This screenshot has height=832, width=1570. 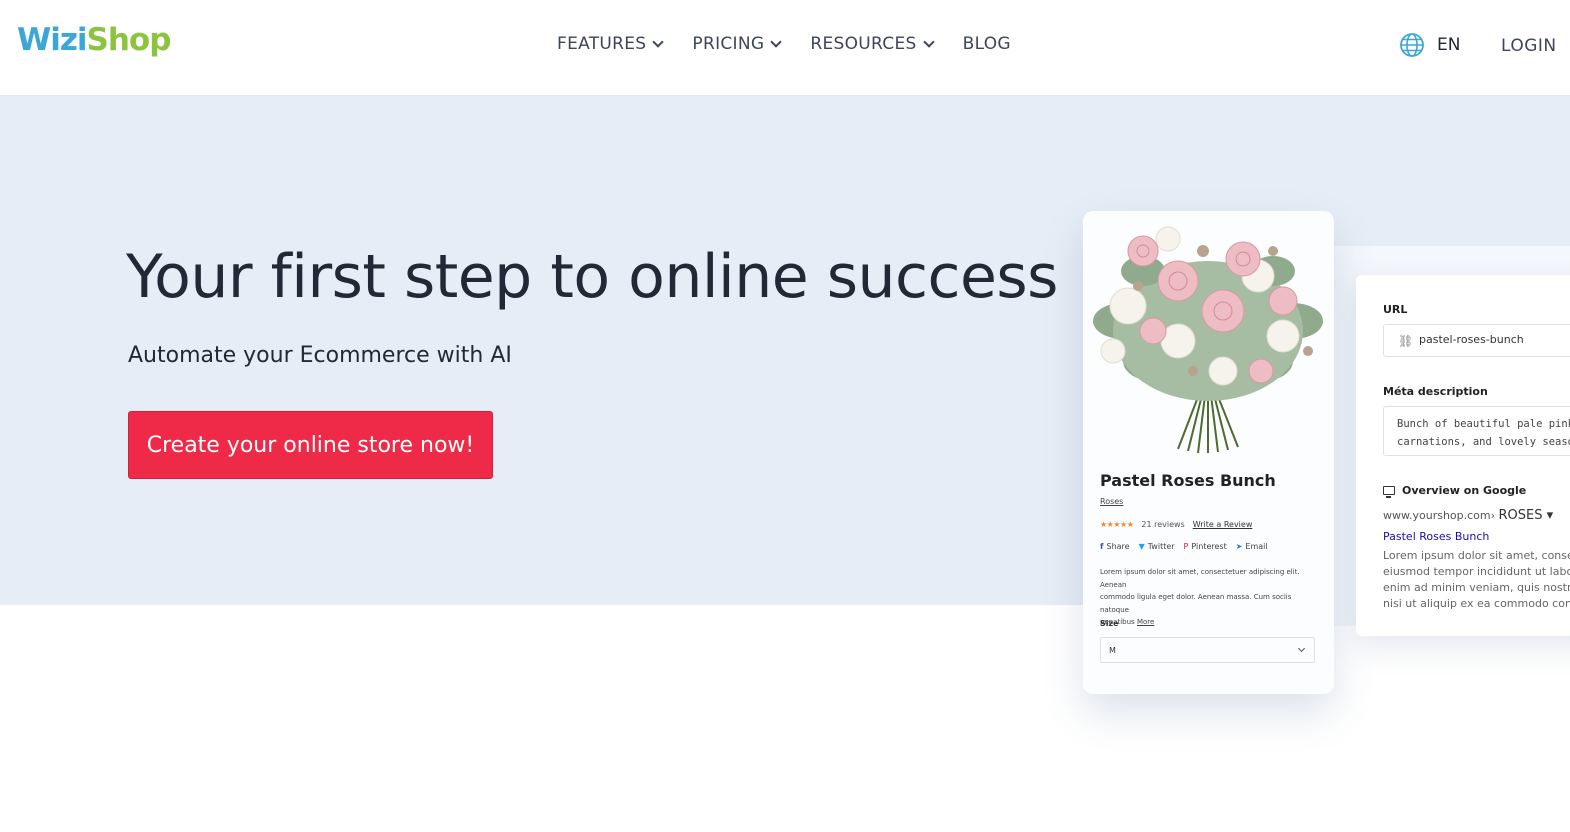 What do you see at coordinates (1476, 571) in the screenshot?
I see `google-desc-line-2: eiusmod tempor incididunt ut labore et` at bounding box center [1476, 571].